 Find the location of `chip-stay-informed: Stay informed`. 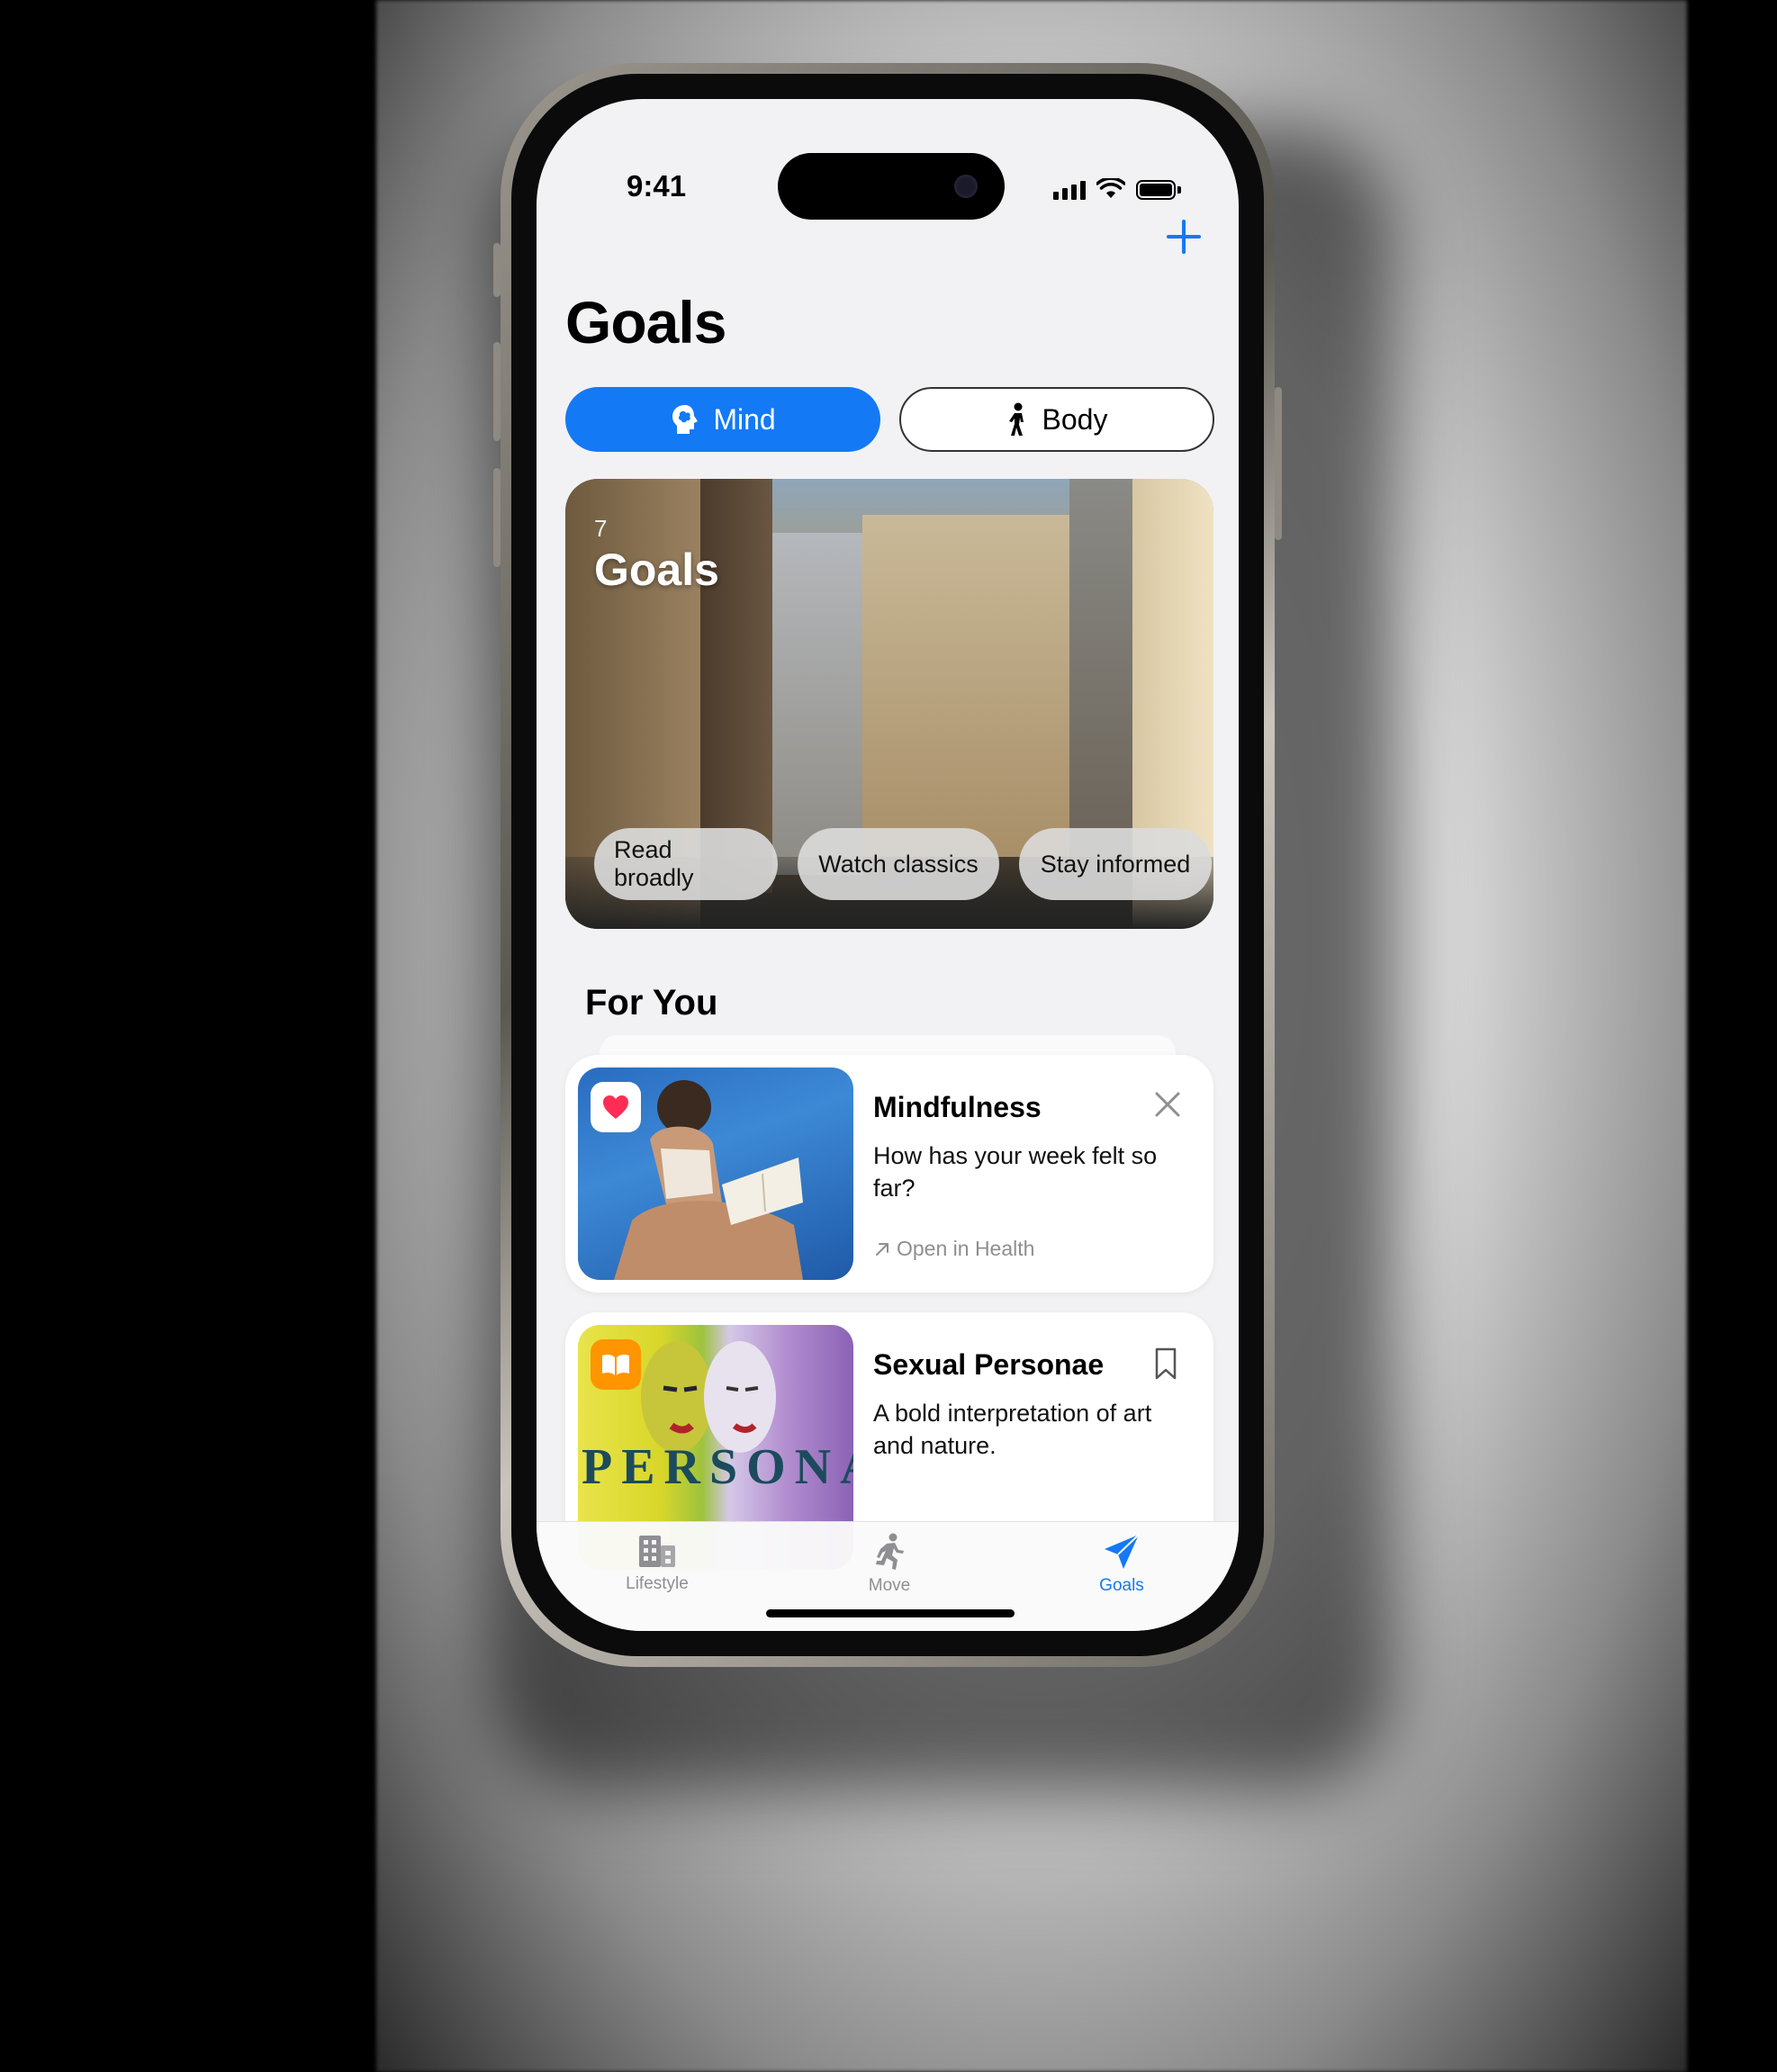

chip-stay-informed: Stay informed is located at coordinates (1115, 864).